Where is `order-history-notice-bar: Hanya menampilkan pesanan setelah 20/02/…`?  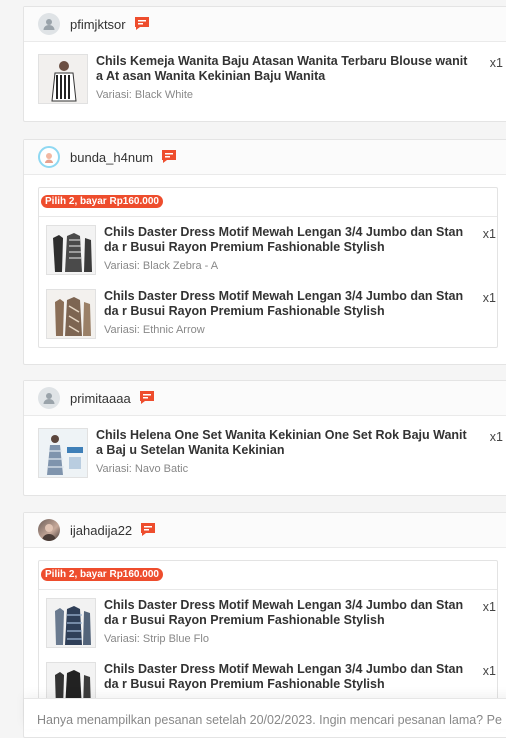
order-history-notice-bar: Hanya menampilkan pesanan setelah 20/02/… is located at coordinates (265, 713).